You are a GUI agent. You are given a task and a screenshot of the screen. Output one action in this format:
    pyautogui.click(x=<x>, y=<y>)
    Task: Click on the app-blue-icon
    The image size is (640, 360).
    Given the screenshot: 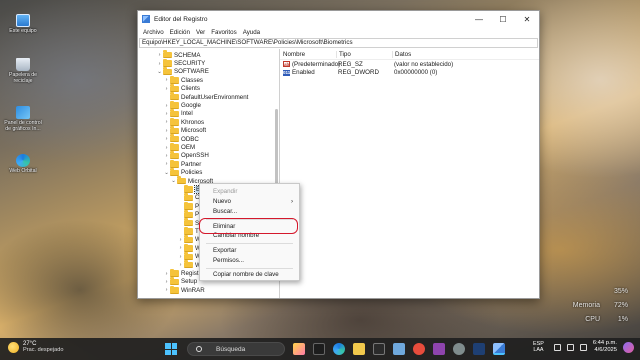 What is the action you would take?
    pyautogui.click(x=479, y=349)
    